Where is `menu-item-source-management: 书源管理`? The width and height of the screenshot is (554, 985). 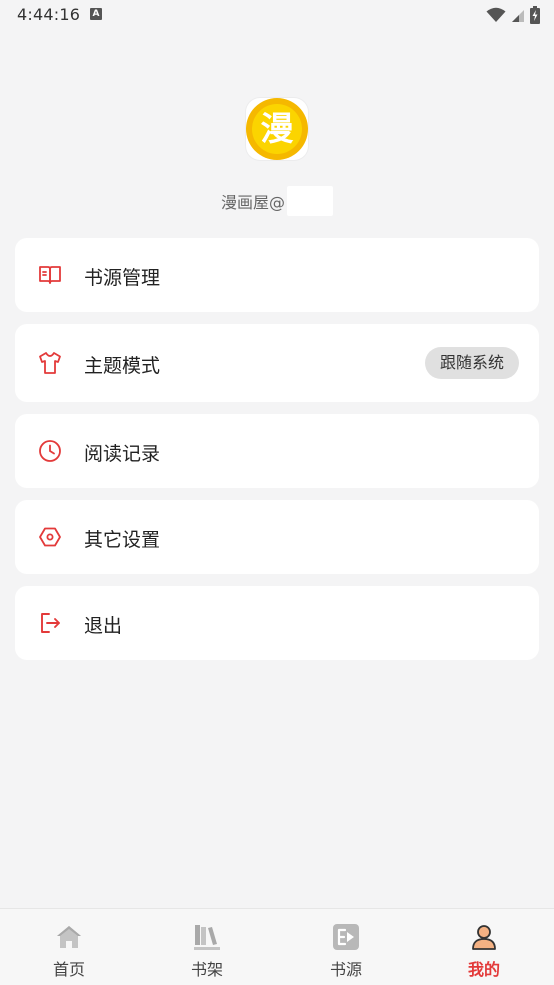 menu-item-source-management: 书源管理 is located at coordinates (277, 275).